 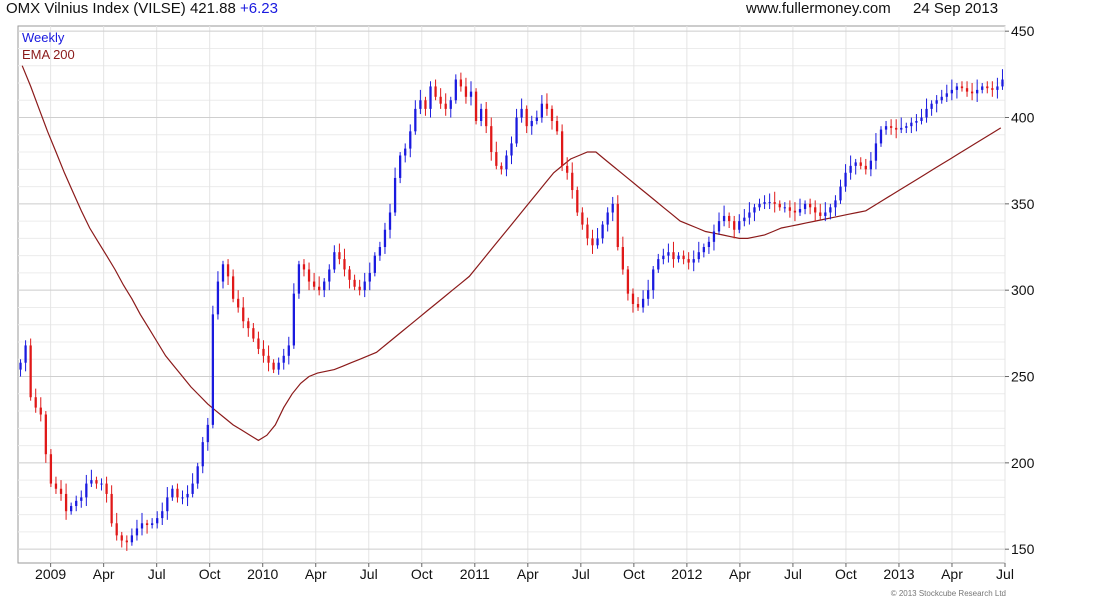 What do you see at coordinates (1023, 549) in the screenshot?
I see `y-tick-label: 150` at bounding box center [1023, 549].